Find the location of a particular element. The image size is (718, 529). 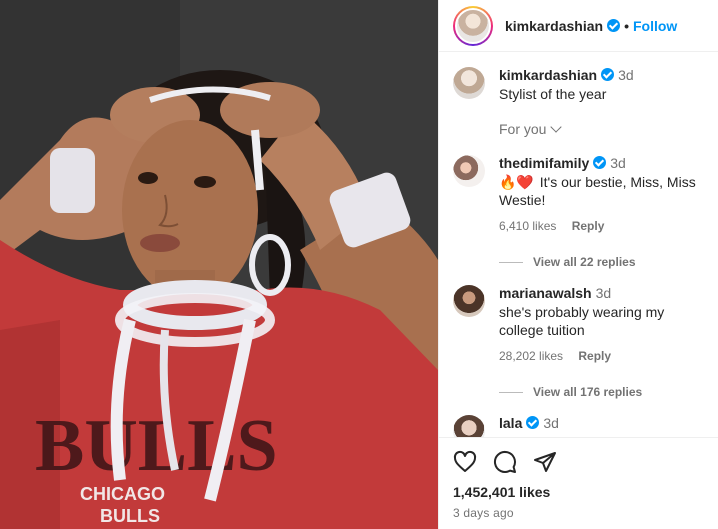

author-avatar is located at coordinates (473, 25).